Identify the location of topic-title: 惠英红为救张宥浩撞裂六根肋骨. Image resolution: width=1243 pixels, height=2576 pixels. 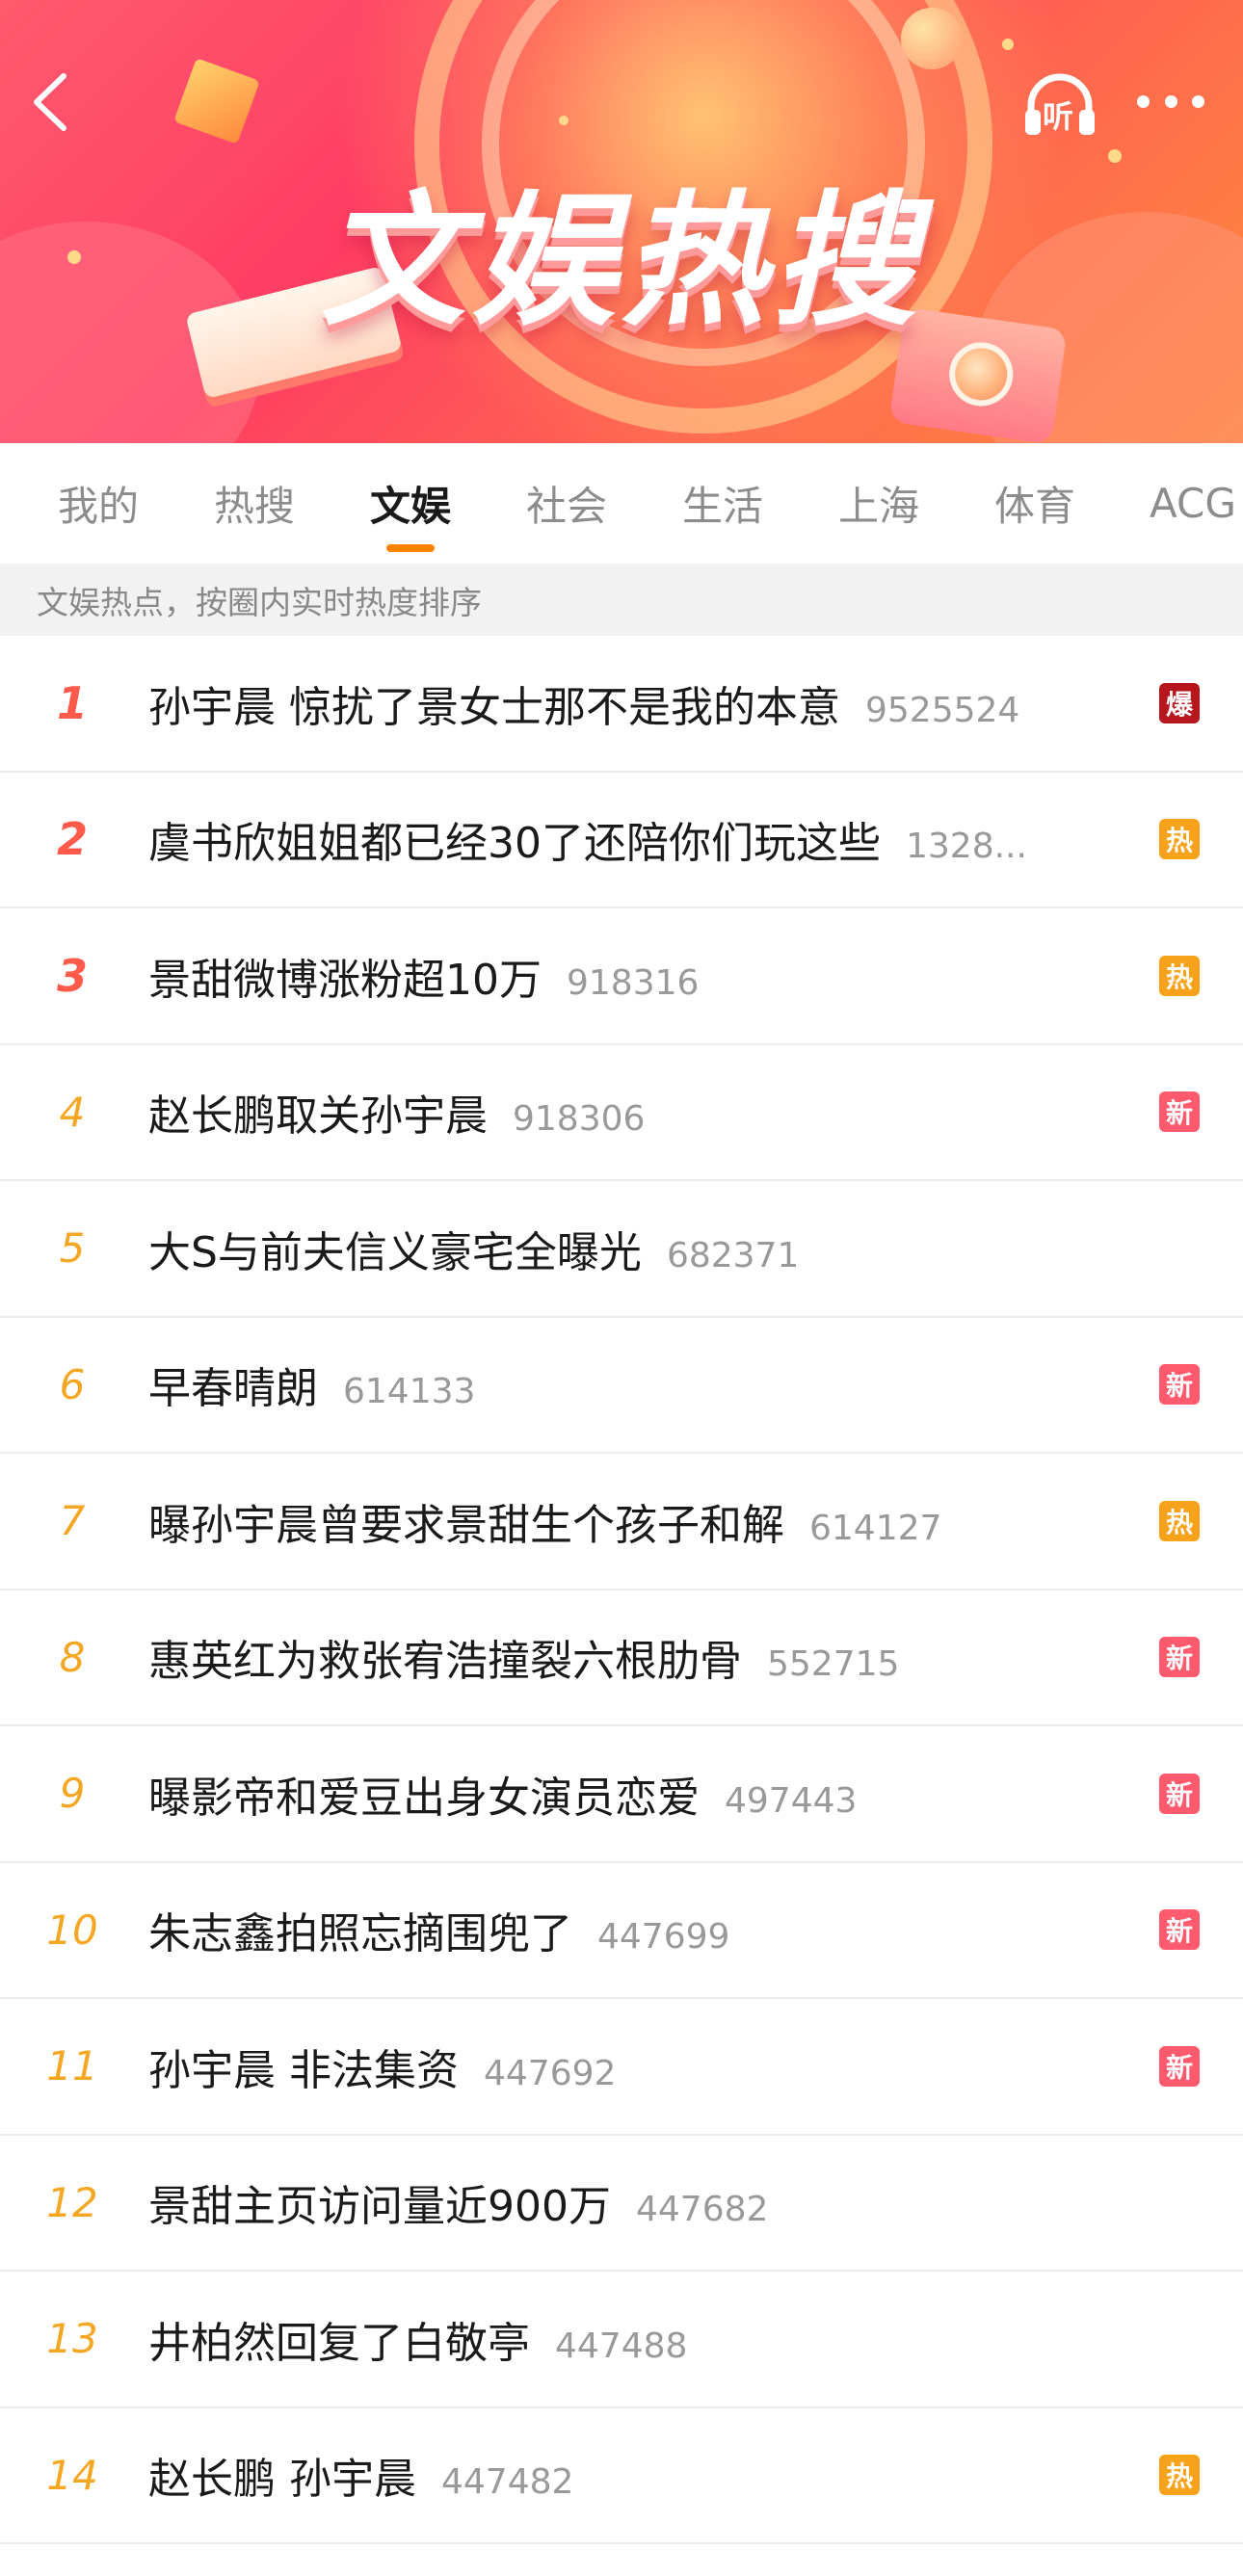
(445, 1662).